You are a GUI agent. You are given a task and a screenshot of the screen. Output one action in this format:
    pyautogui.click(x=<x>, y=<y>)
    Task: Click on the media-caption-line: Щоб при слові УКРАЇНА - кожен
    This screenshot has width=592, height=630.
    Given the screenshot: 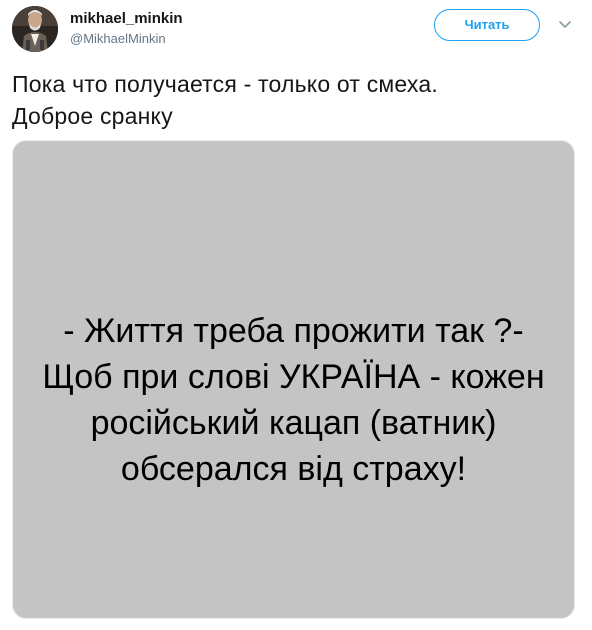 What is the action you would take?
    pyautogui.click(x=293, y=377)
    